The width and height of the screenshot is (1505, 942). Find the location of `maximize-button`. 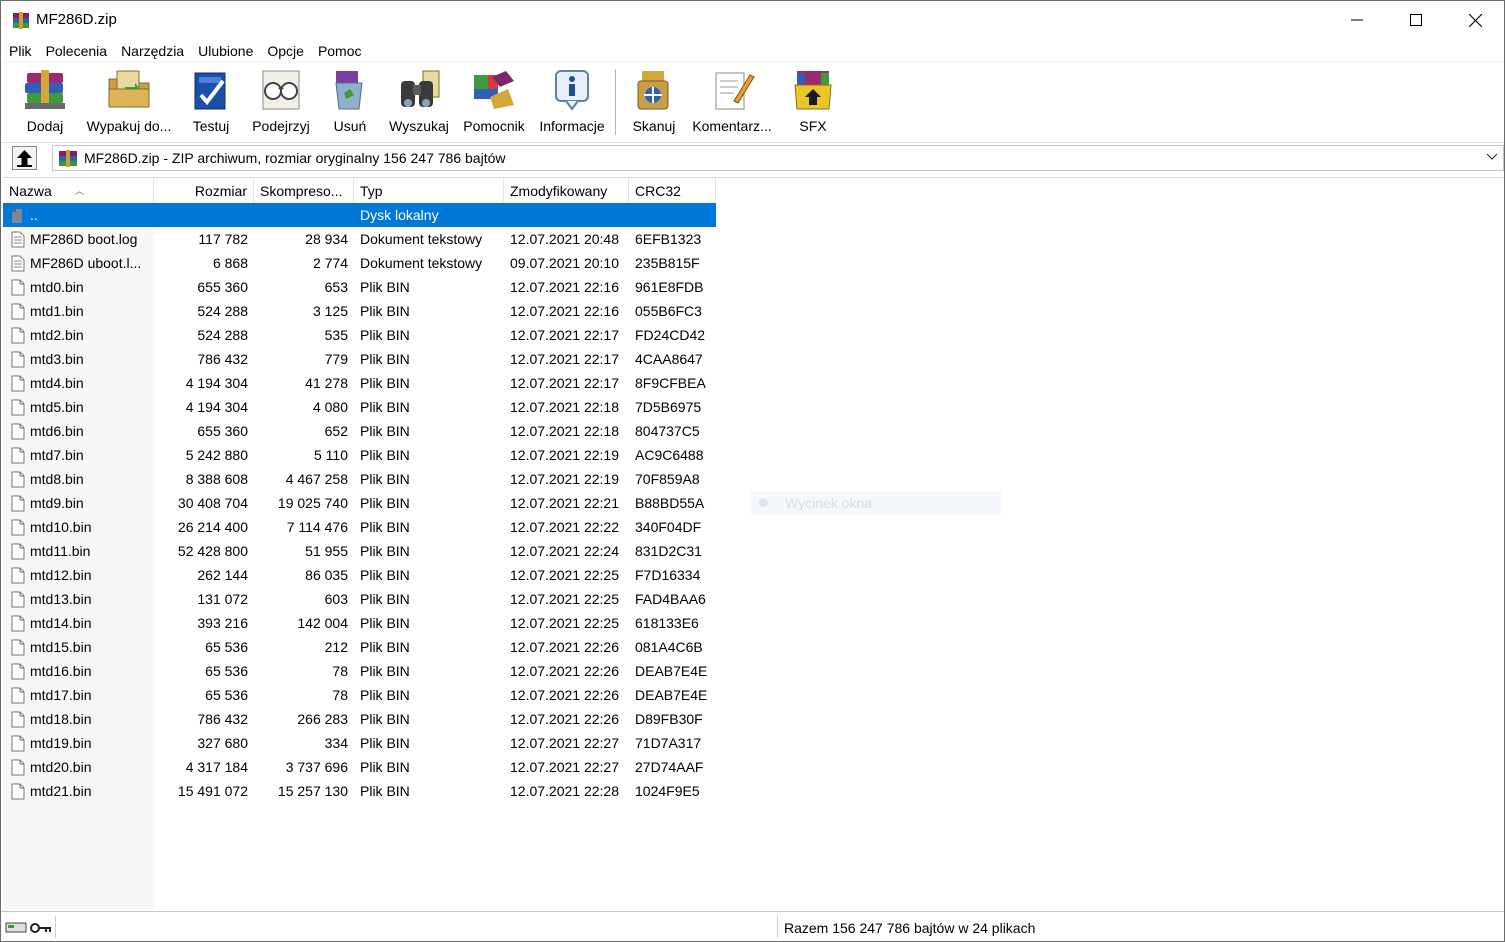

maximize-button is located at coordinates (1416, 20).